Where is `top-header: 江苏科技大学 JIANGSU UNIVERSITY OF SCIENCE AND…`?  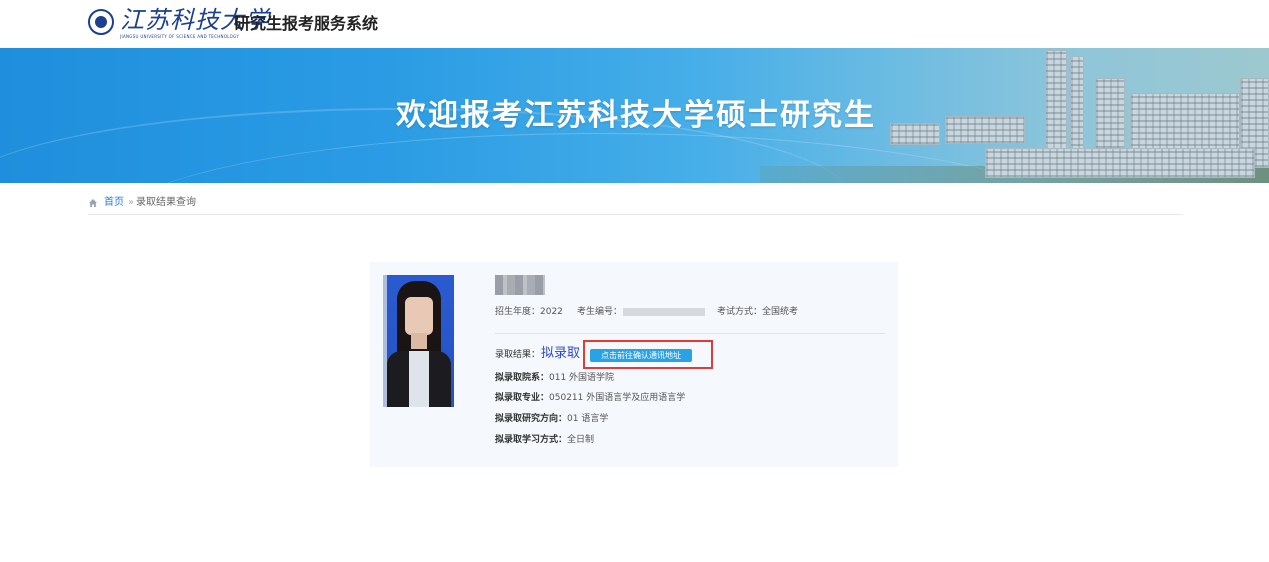
top-header: 江苏科技大学 JIANGSU UNIVERSITY OF SCIENCE AND… is located at coordinates (634, 24).